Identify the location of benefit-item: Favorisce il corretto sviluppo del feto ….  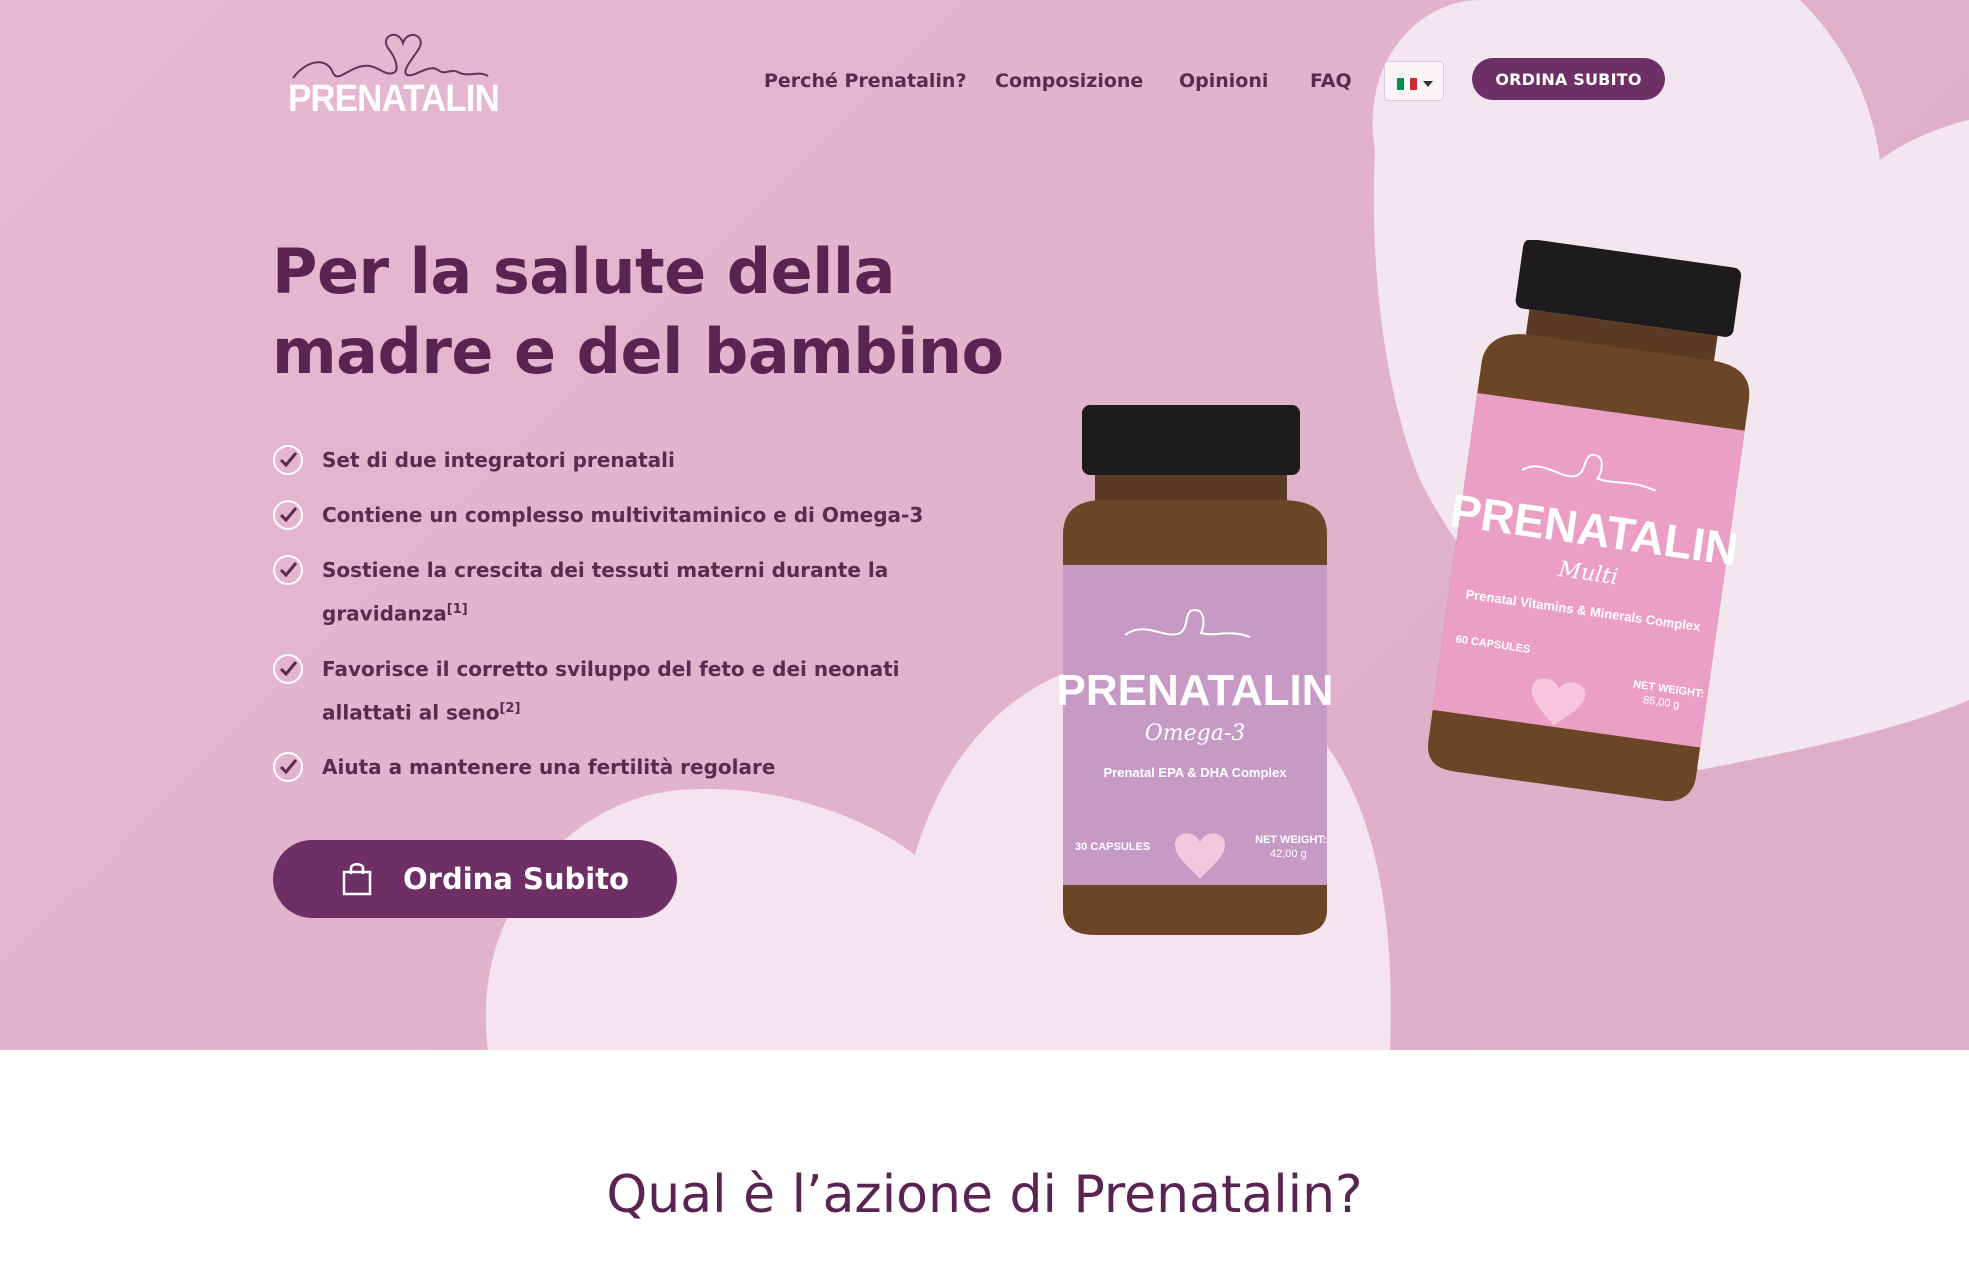
(632, 691).